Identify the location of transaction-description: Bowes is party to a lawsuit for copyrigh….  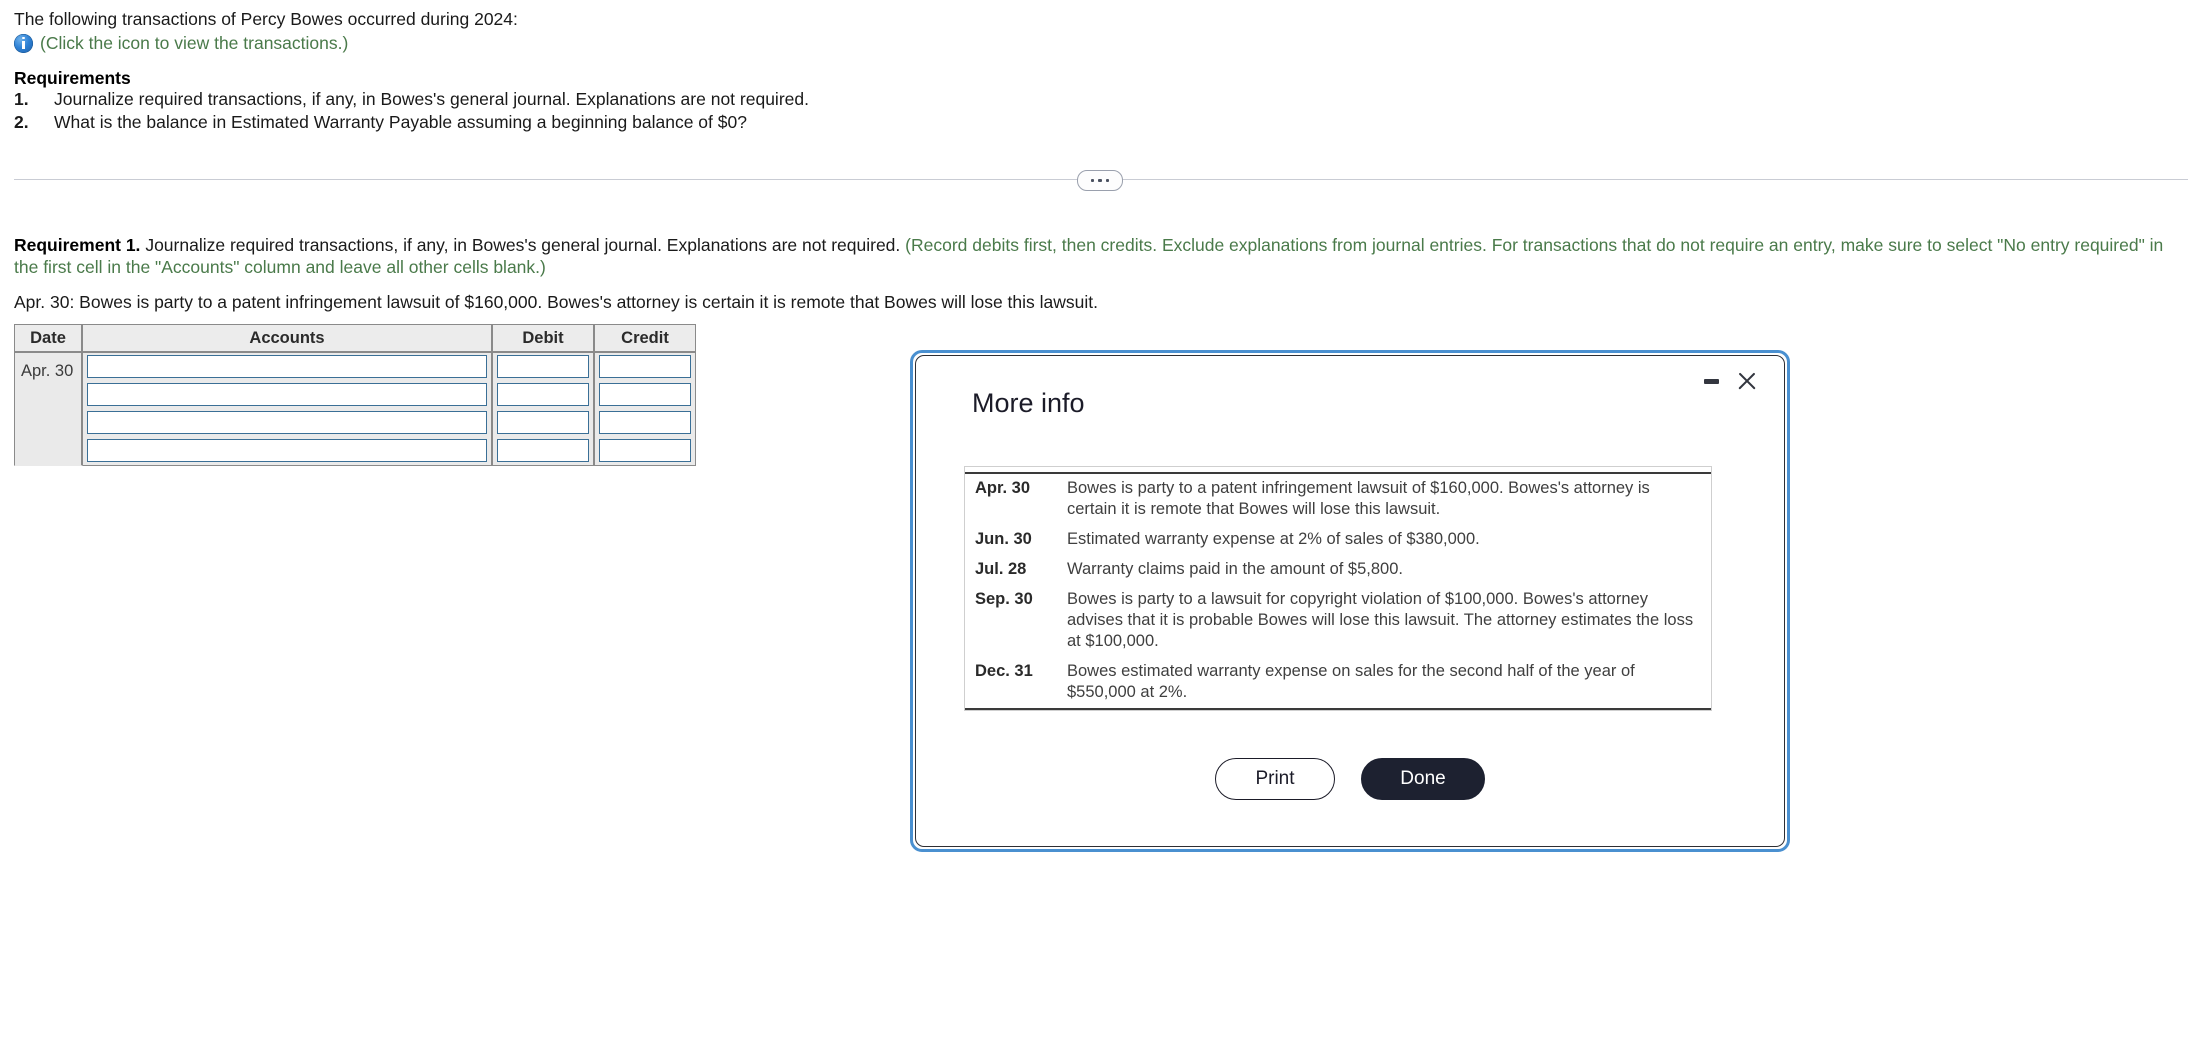
(1380, 620).